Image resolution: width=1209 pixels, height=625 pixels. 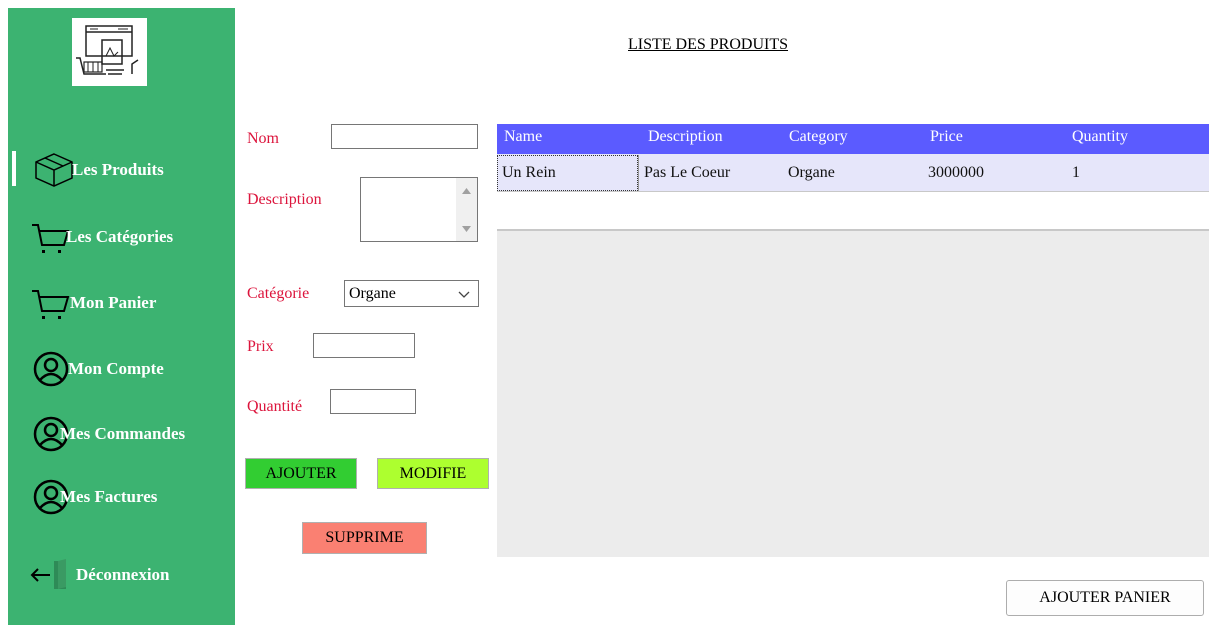 I want to click on sidebar-item-compte: Mon Compte, so click(x=120, y=369).